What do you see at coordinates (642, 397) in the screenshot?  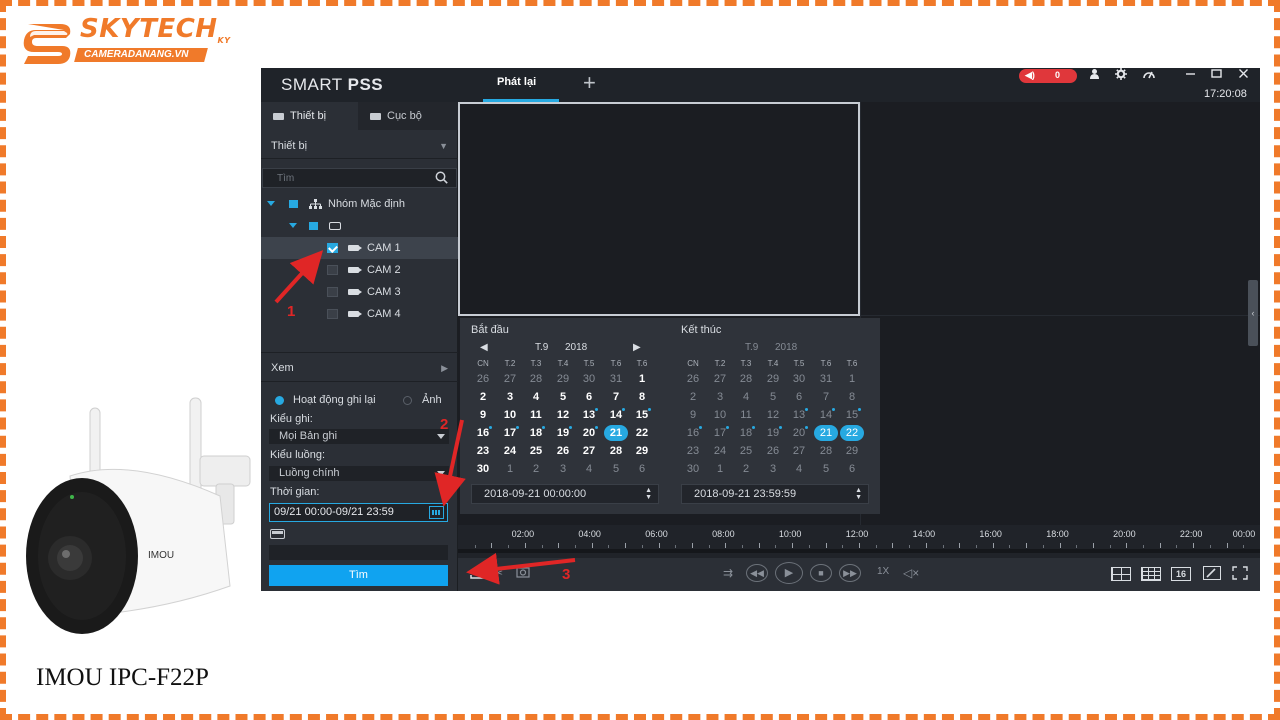 I see `calendar-day: 8` at bounding box center [642, 397].